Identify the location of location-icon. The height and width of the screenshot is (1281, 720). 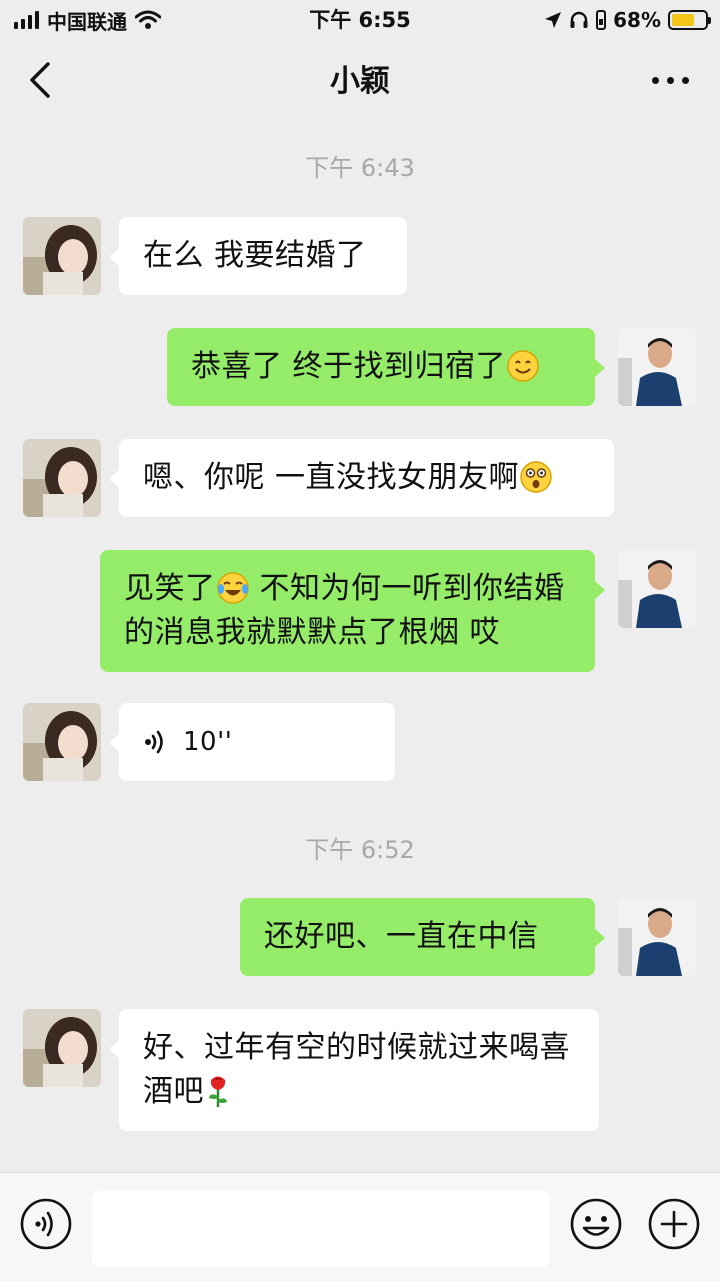
(553, 20).